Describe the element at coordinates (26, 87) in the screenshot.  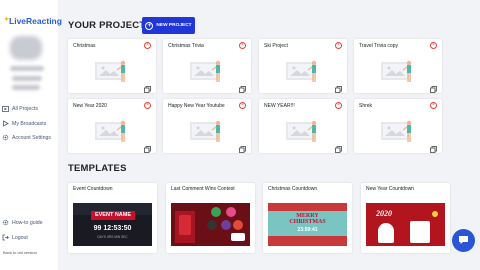
I see `user-plan-blurred` at that location.